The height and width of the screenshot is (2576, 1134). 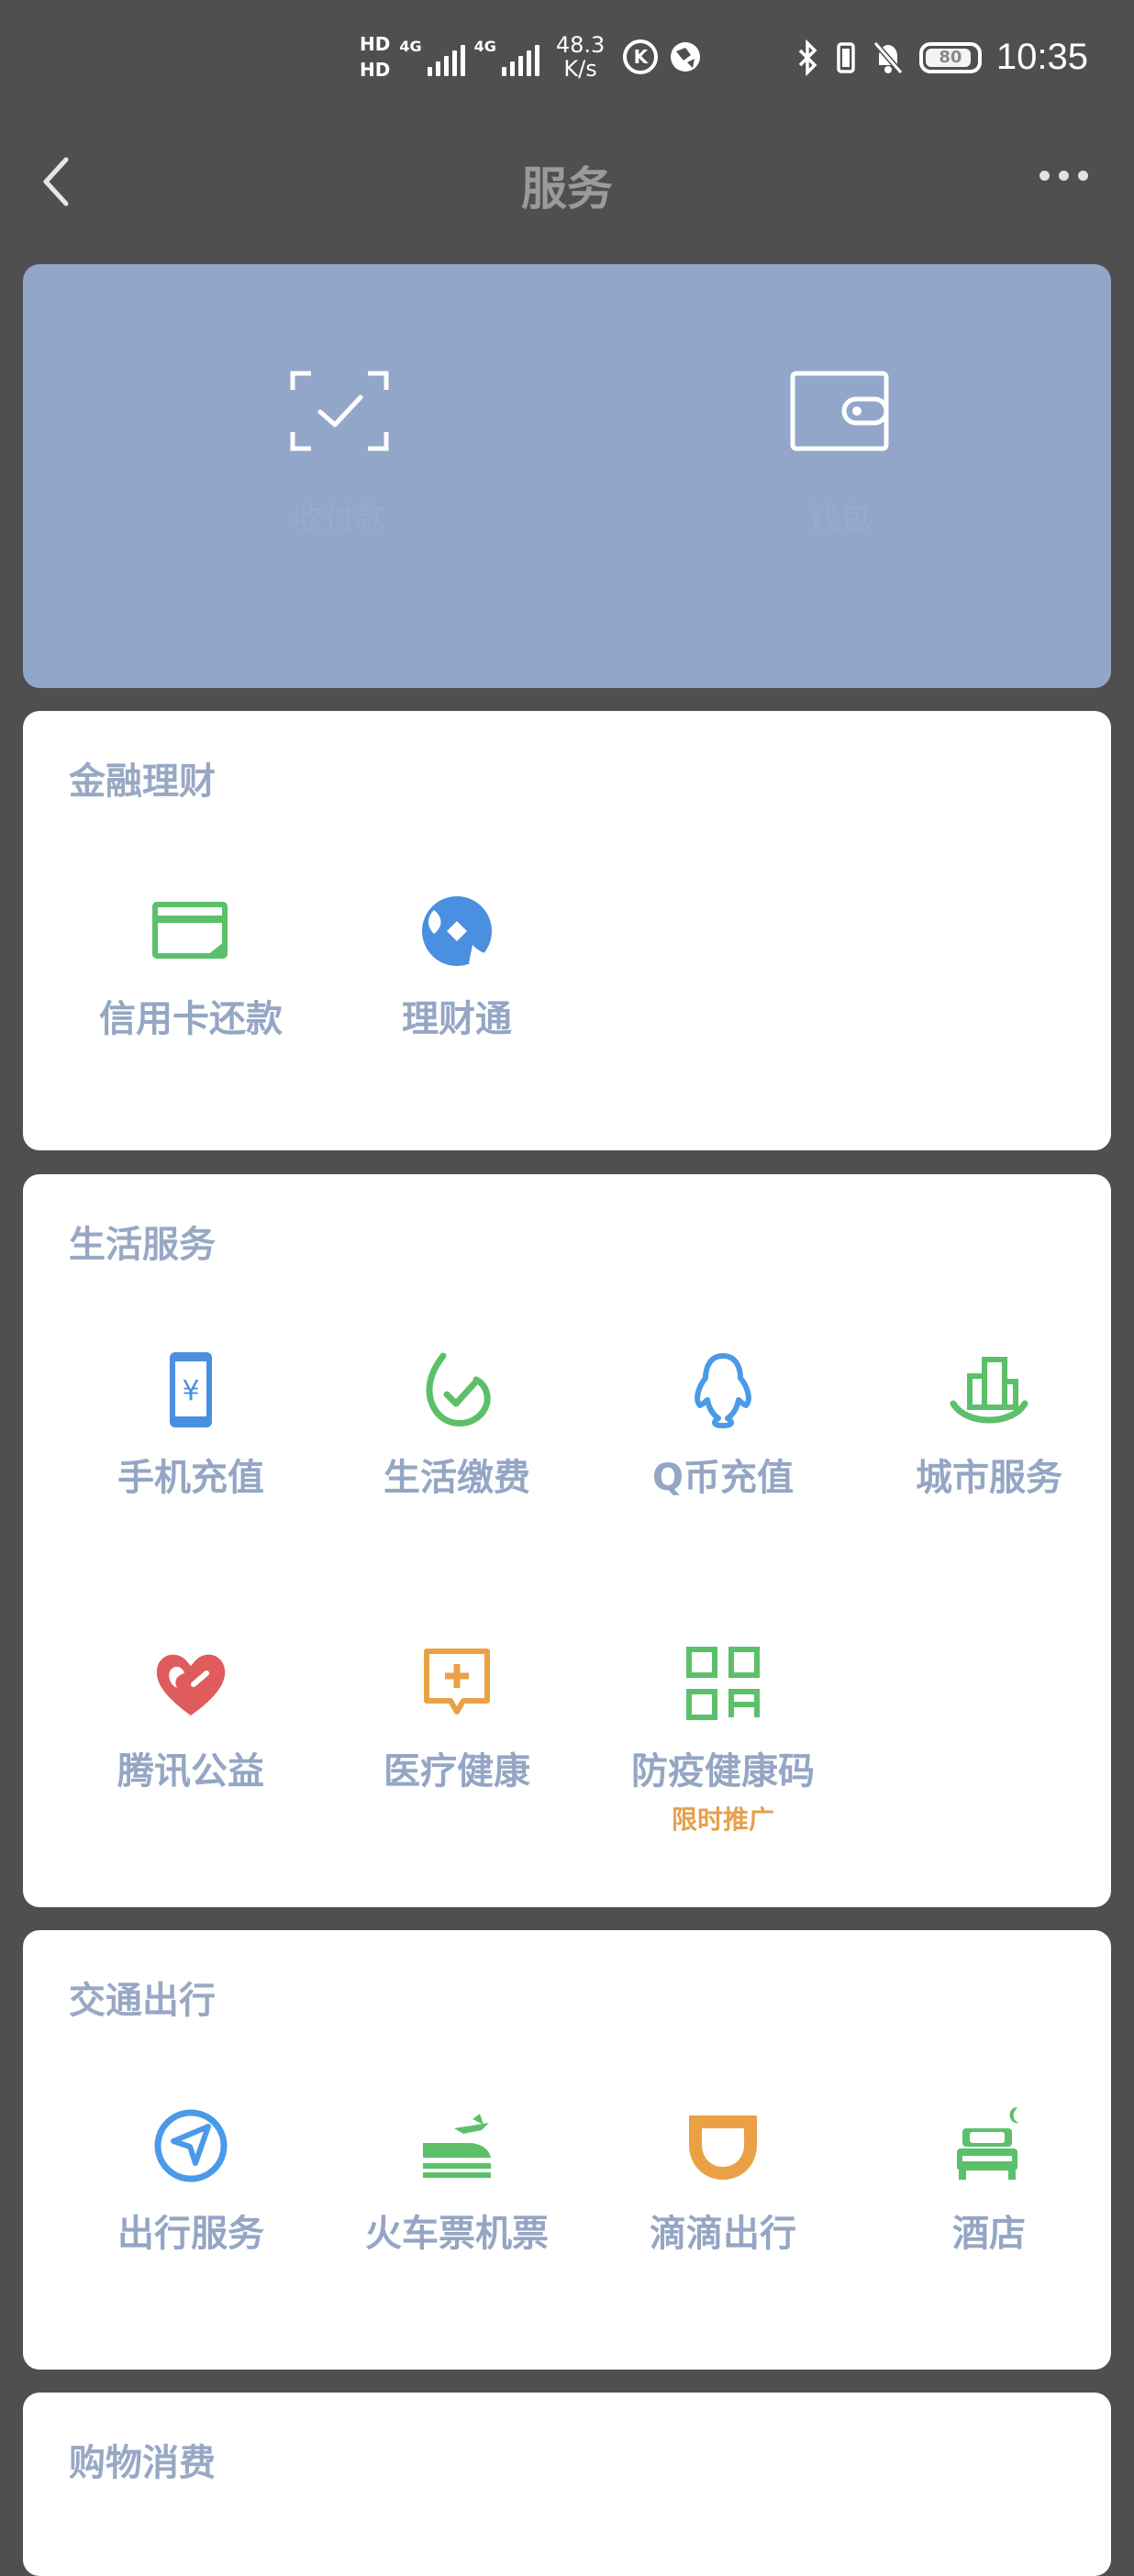 I want to click on credit-card-icon, so click(x=190, y=930).